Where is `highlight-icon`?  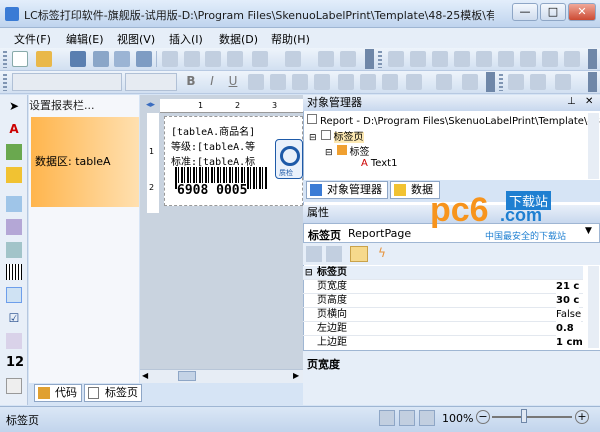
highlight-icon is located at coordinates (444, 82).